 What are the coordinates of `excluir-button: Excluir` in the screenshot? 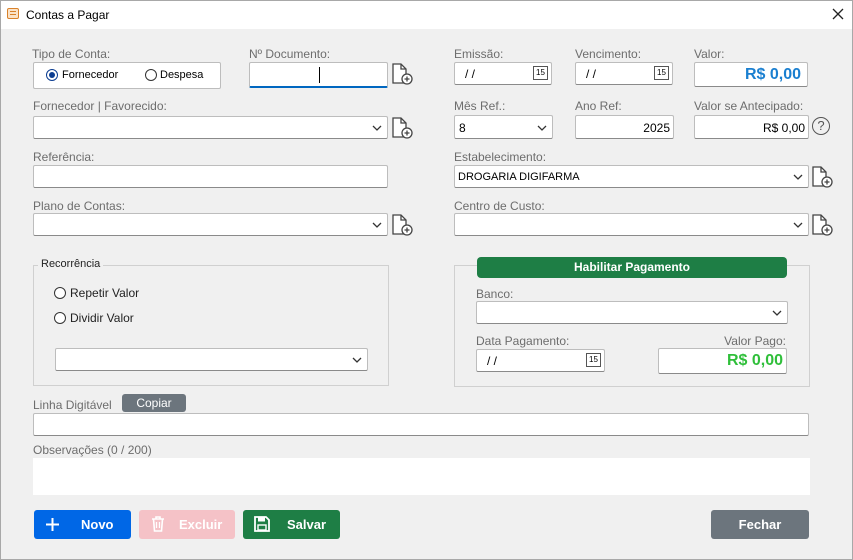 It's located at (187, 524).